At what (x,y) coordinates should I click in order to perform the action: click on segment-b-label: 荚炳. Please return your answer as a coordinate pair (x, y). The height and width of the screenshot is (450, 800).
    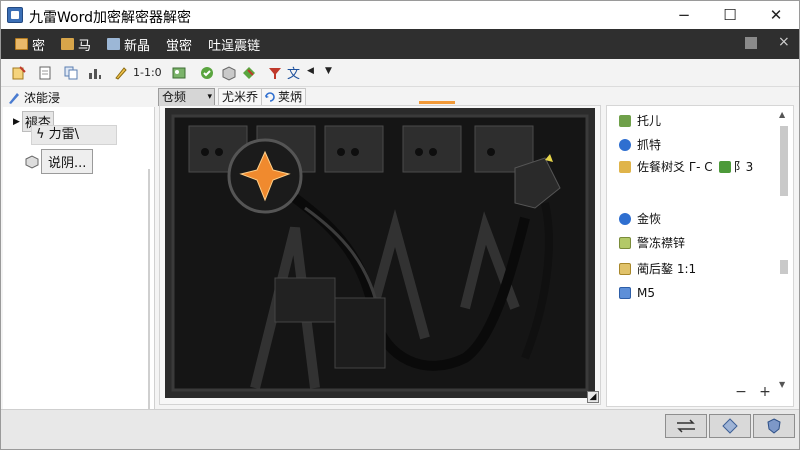
    Looking at the image, I should click on (290, 97).